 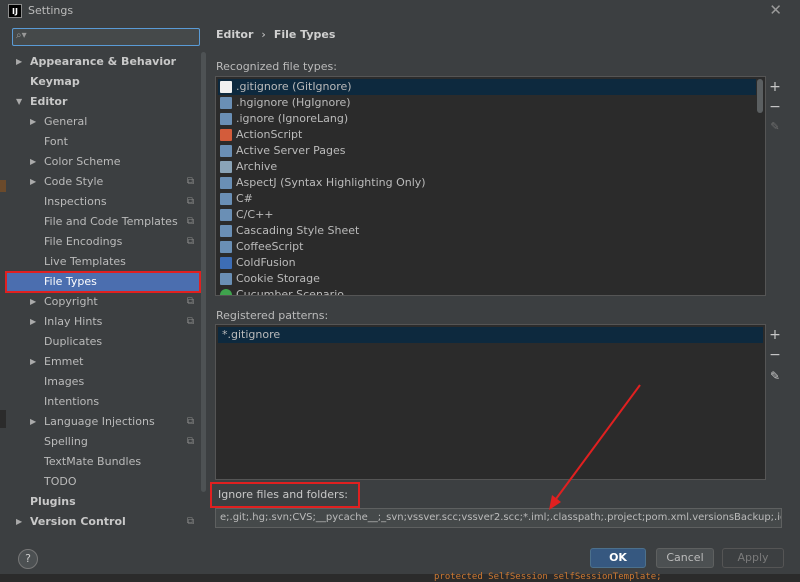 What do you see at coordinates (21, 35) in the screenshot?
I see `search-icon: ⌕▾` at bounding box center [21, 35].